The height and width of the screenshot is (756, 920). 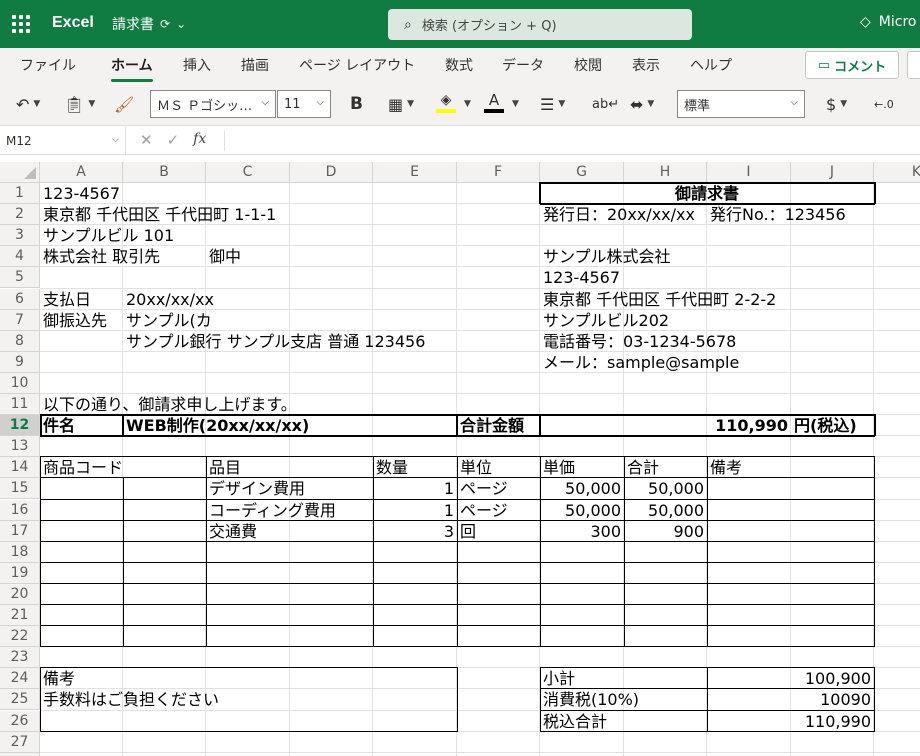 What do you see at coordinates (164, 172) in the screenshot?
I see `column-header-b: B` at bounding box center [164, 172].